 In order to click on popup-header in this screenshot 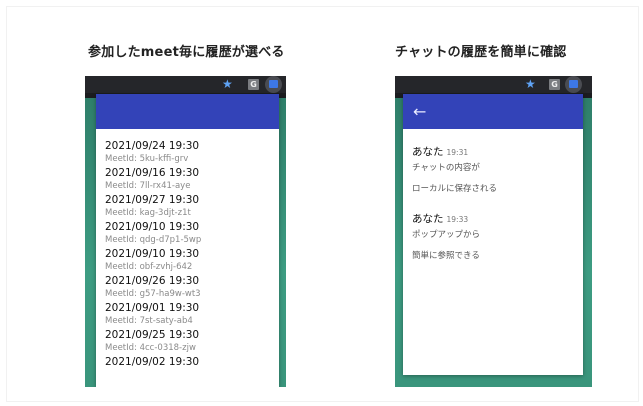, I will do `click(187, 111)`.